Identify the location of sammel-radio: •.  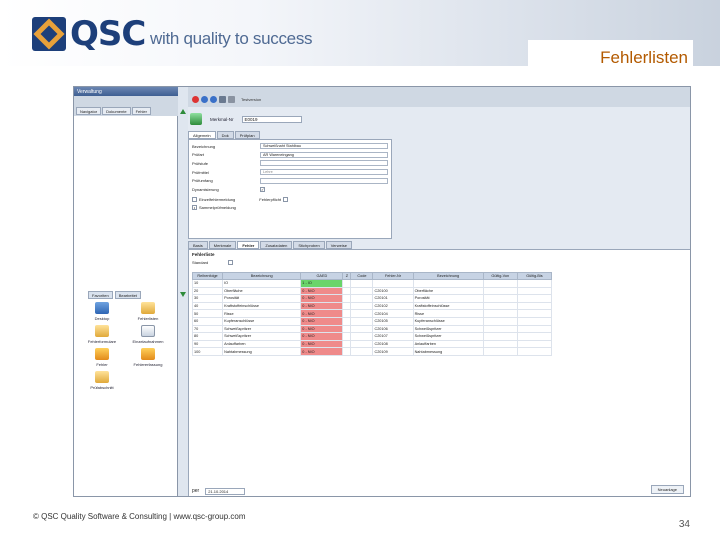
(194, 207).